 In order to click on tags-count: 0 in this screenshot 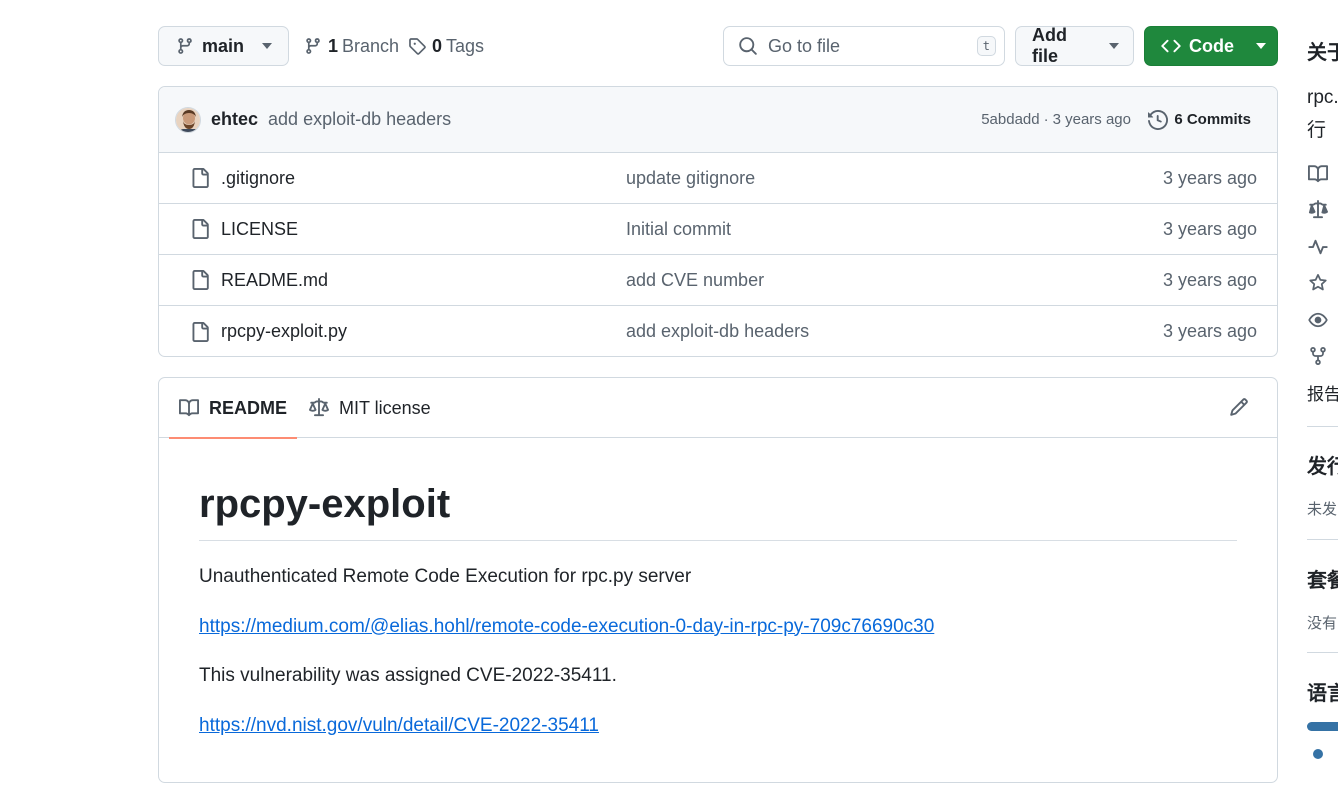, I will do `click(437, 45)`.